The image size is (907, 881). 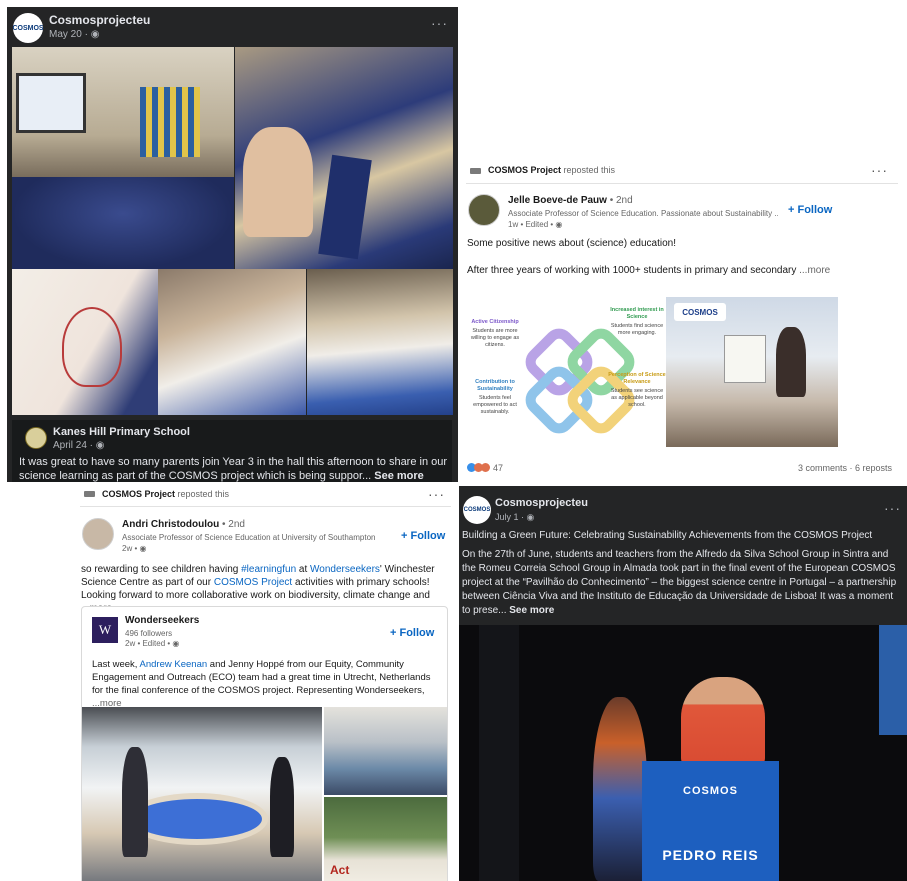 What do you see at coordinates (74, 445) in the screenshot?
I see `comment-date: April 24 ·` at bounding box center [74, 445].